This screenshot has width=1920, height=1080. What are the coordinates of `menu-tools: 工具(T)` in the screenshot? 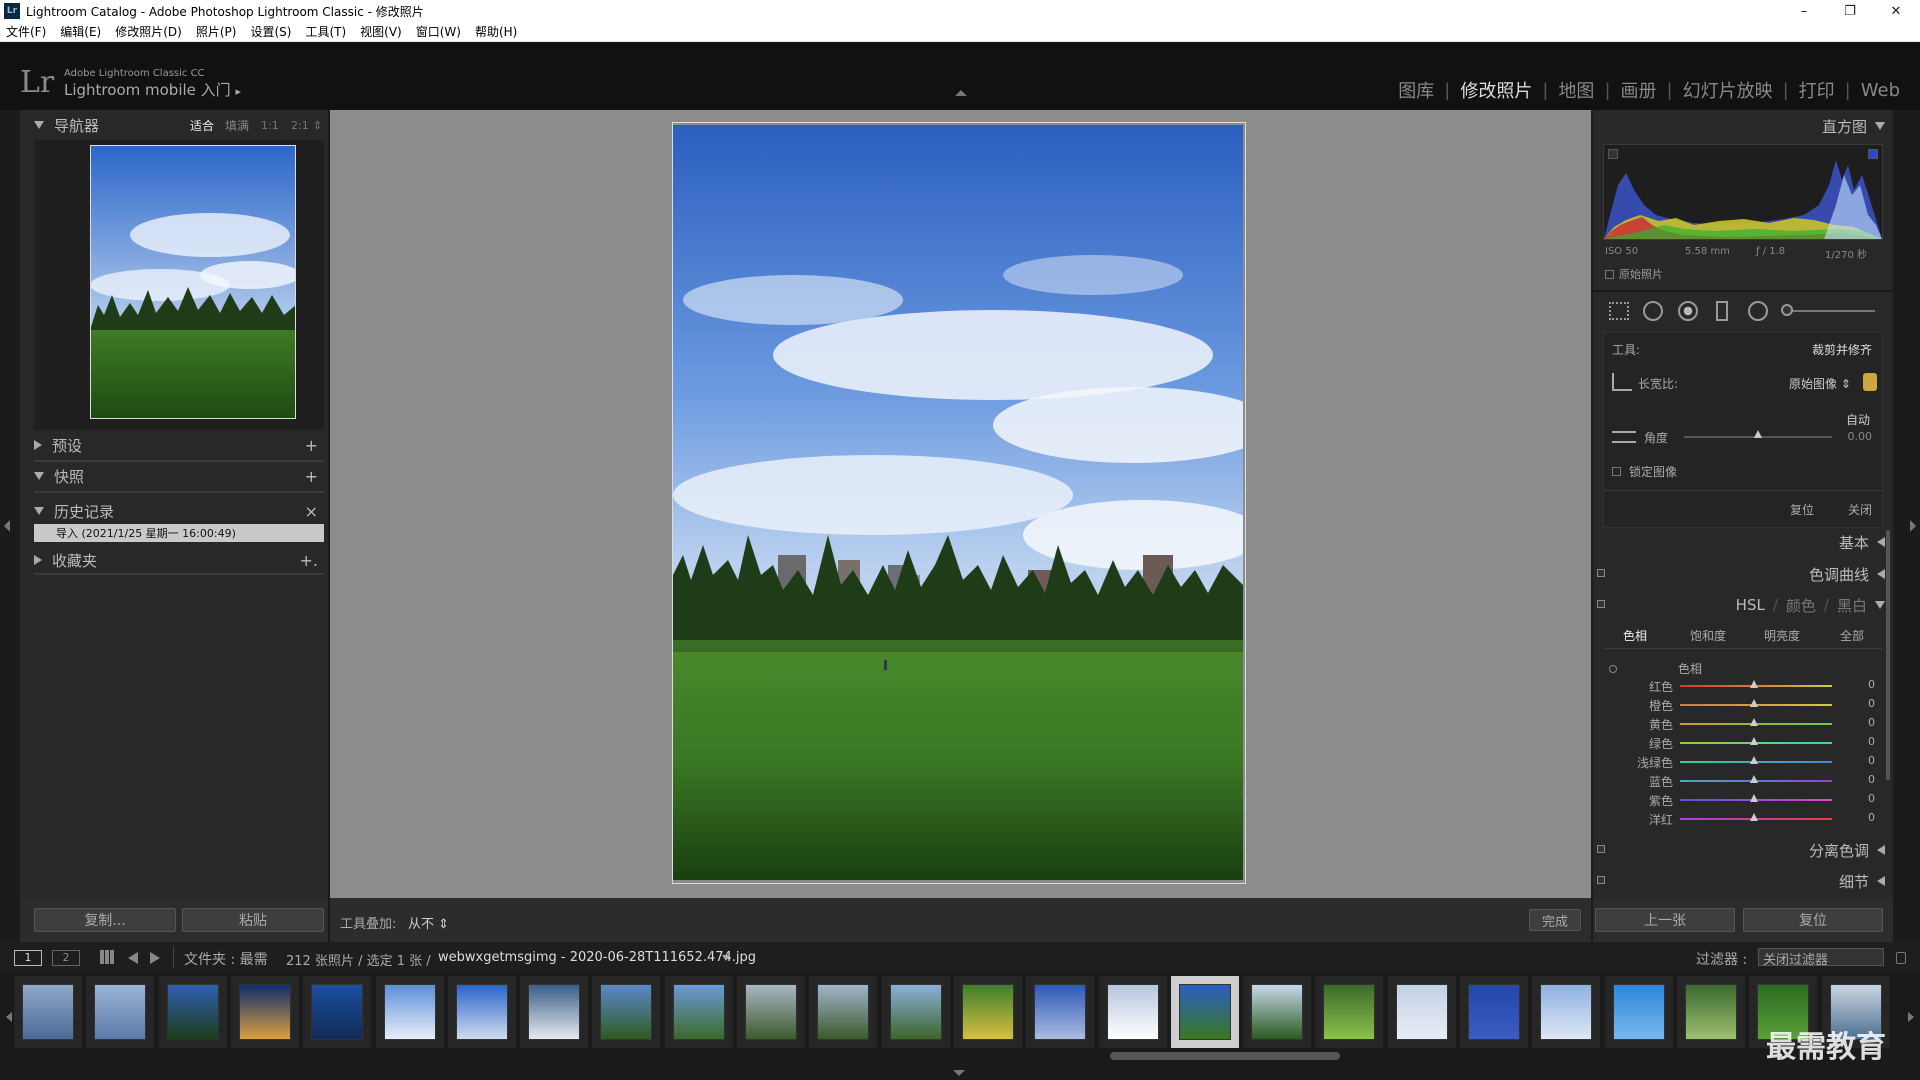 It's located at (325, 31).